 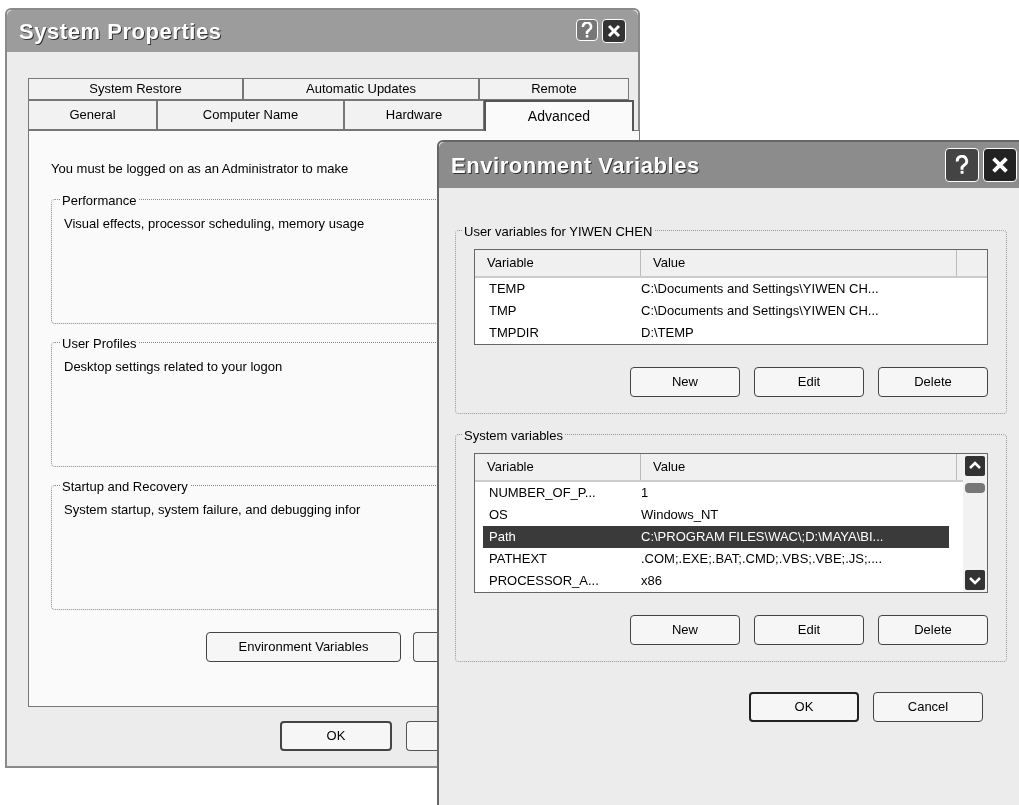 I want to click on variable-name: OS, so click(x=498, y=515).